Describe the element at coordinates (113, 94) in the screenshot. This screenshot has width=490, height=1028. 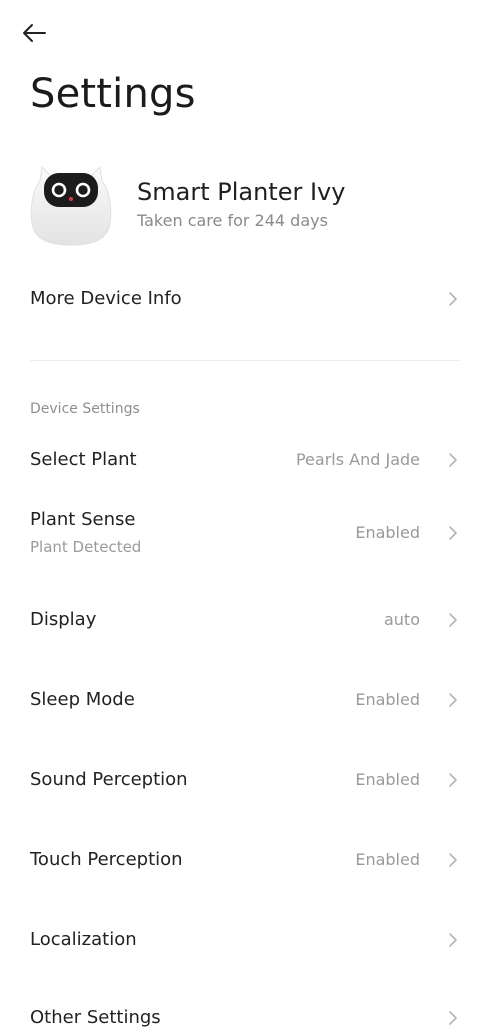
I see `page-title: Settings` at that location.